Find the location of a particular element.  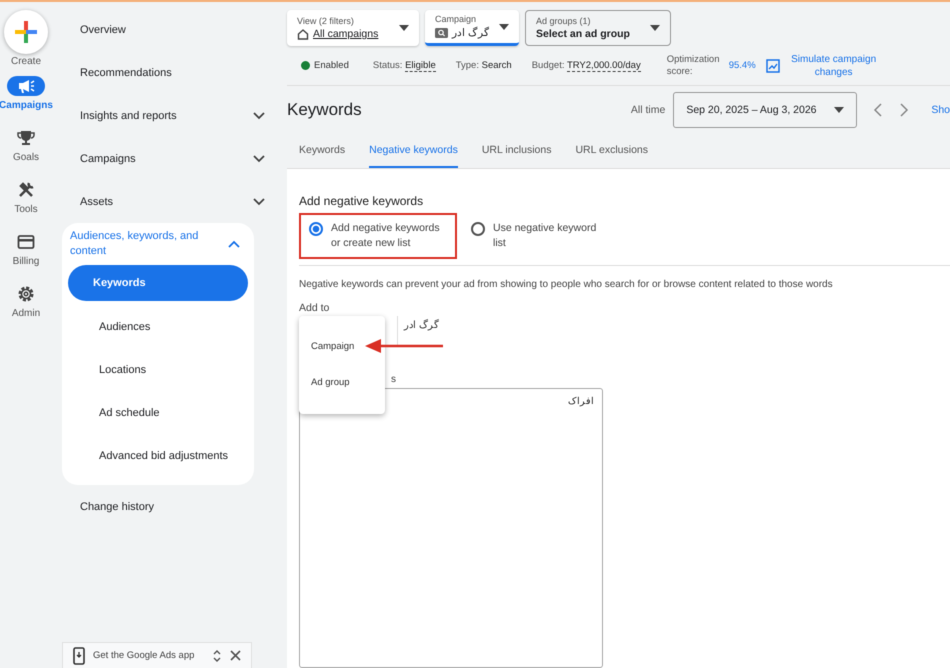

chevron-left-icon is located at coordinates (878, 110).